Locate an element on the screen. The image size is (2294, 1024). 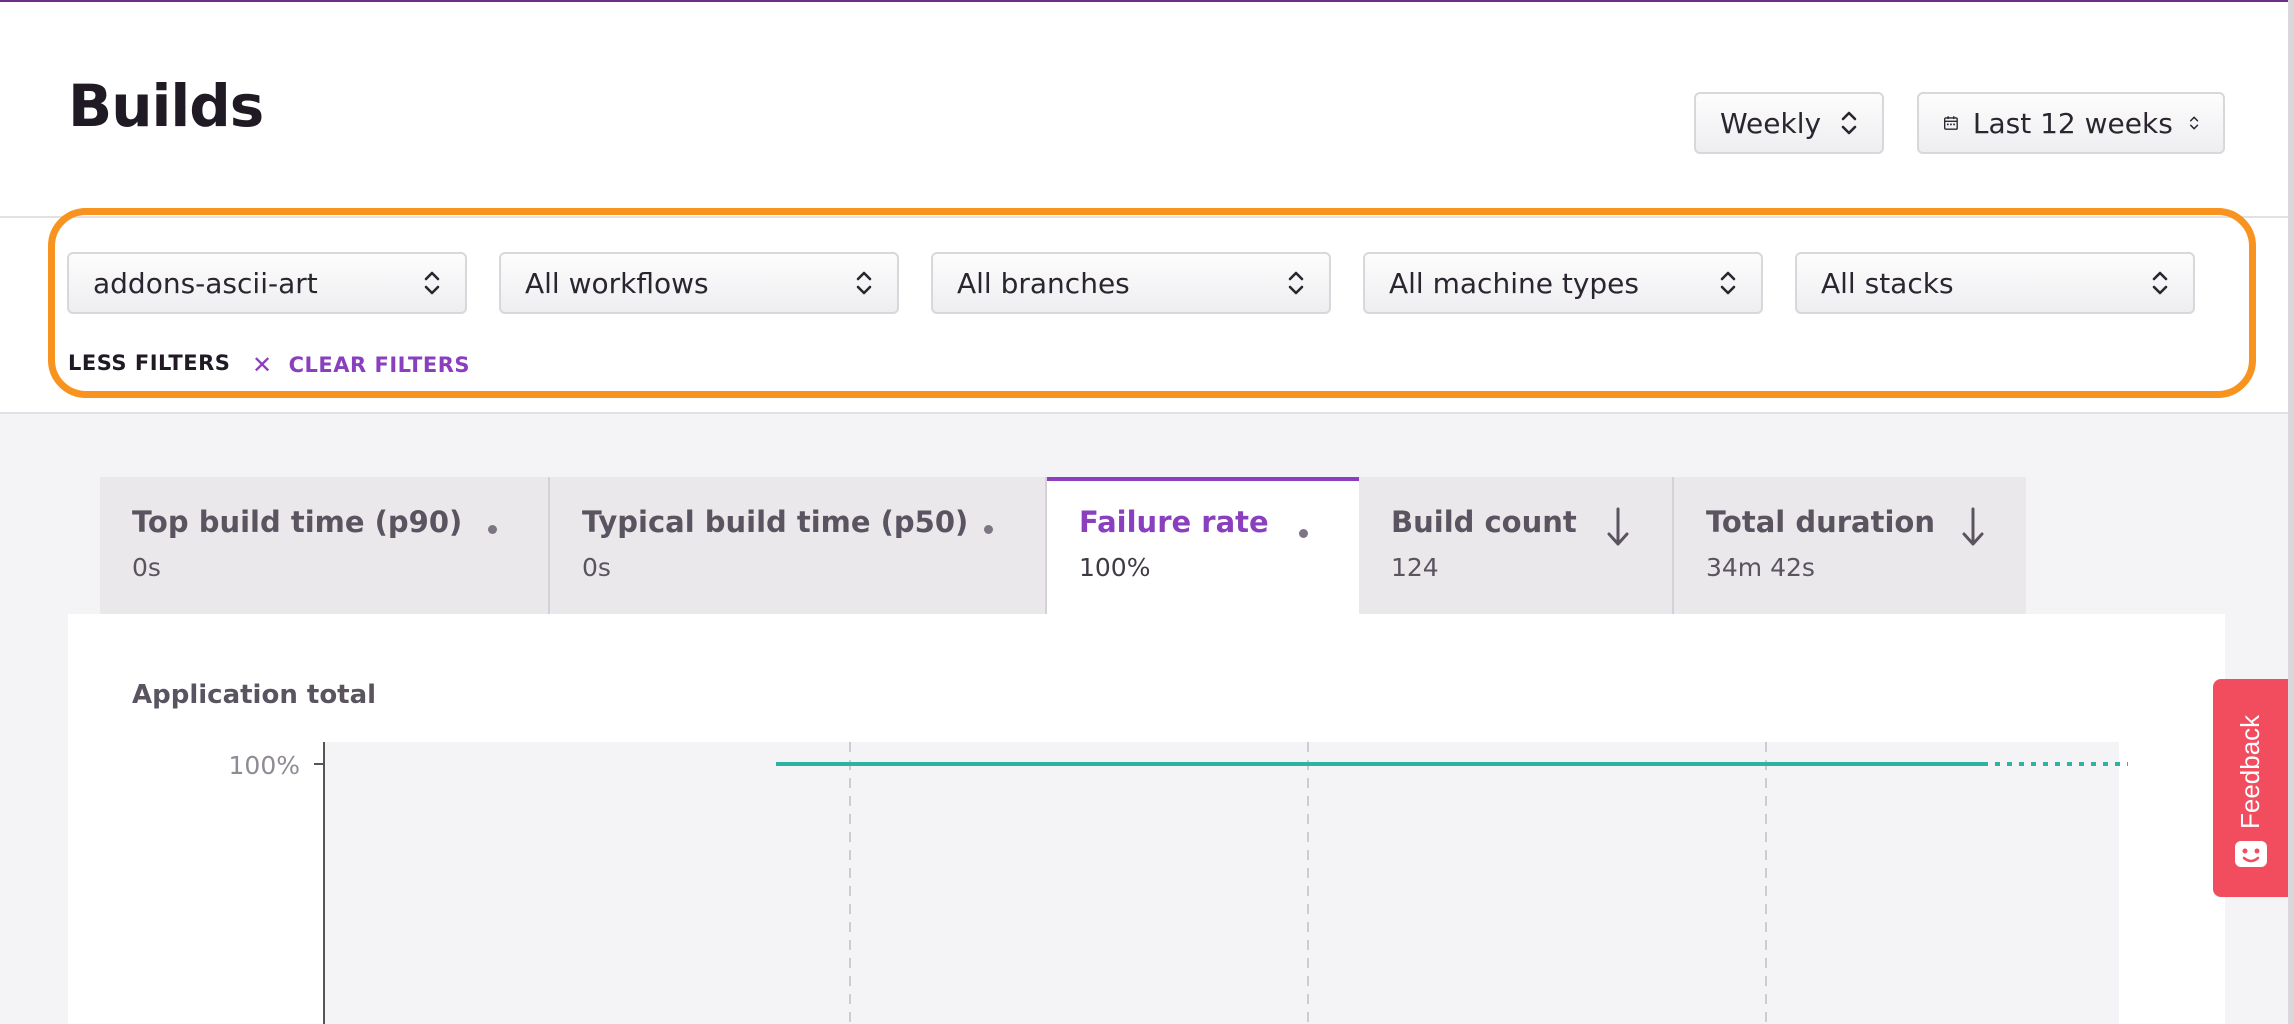
chat-icon is located at coordinates (2251, 854).